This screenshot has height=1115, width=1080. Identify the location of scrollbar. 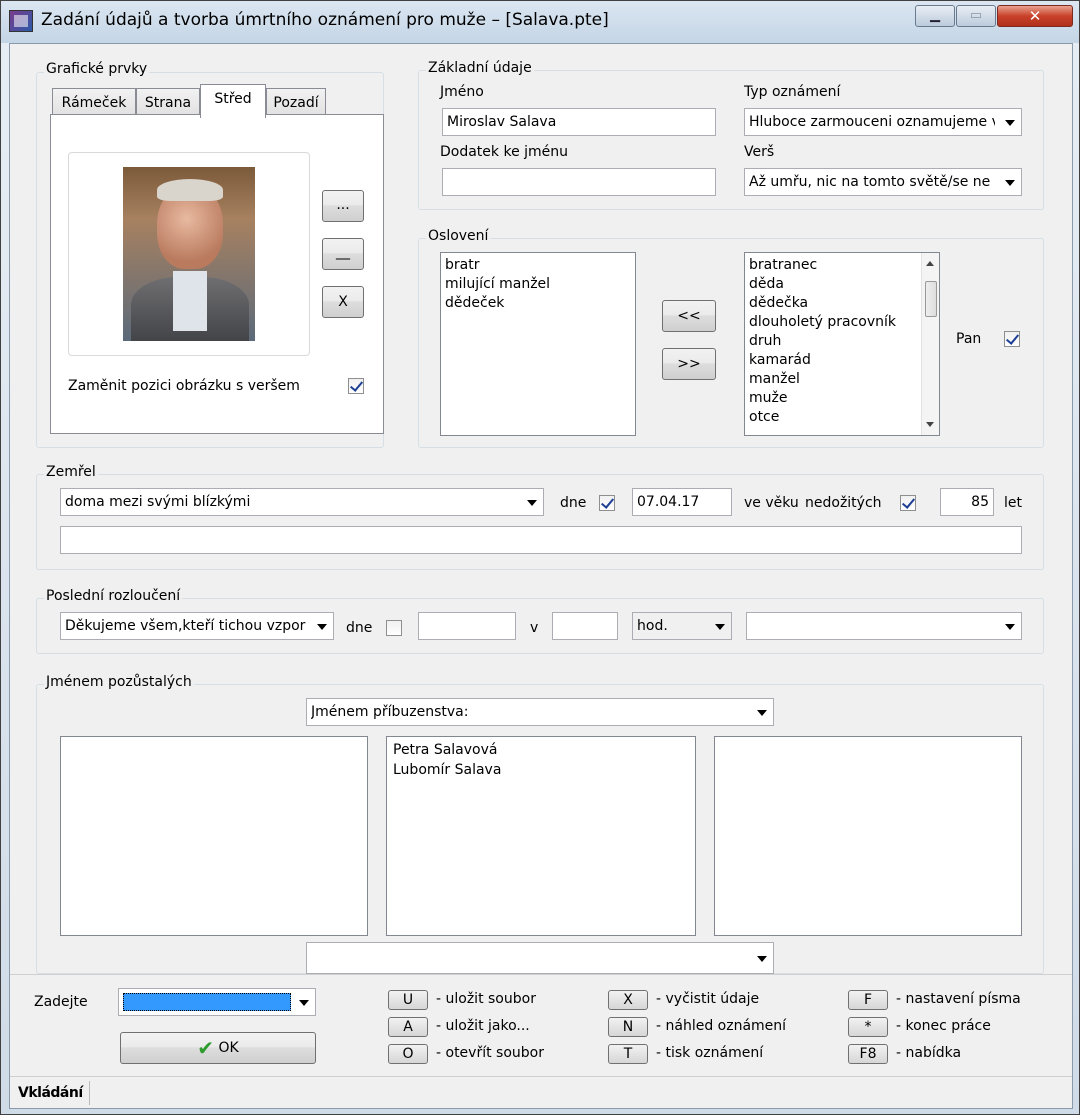
(930, 344).